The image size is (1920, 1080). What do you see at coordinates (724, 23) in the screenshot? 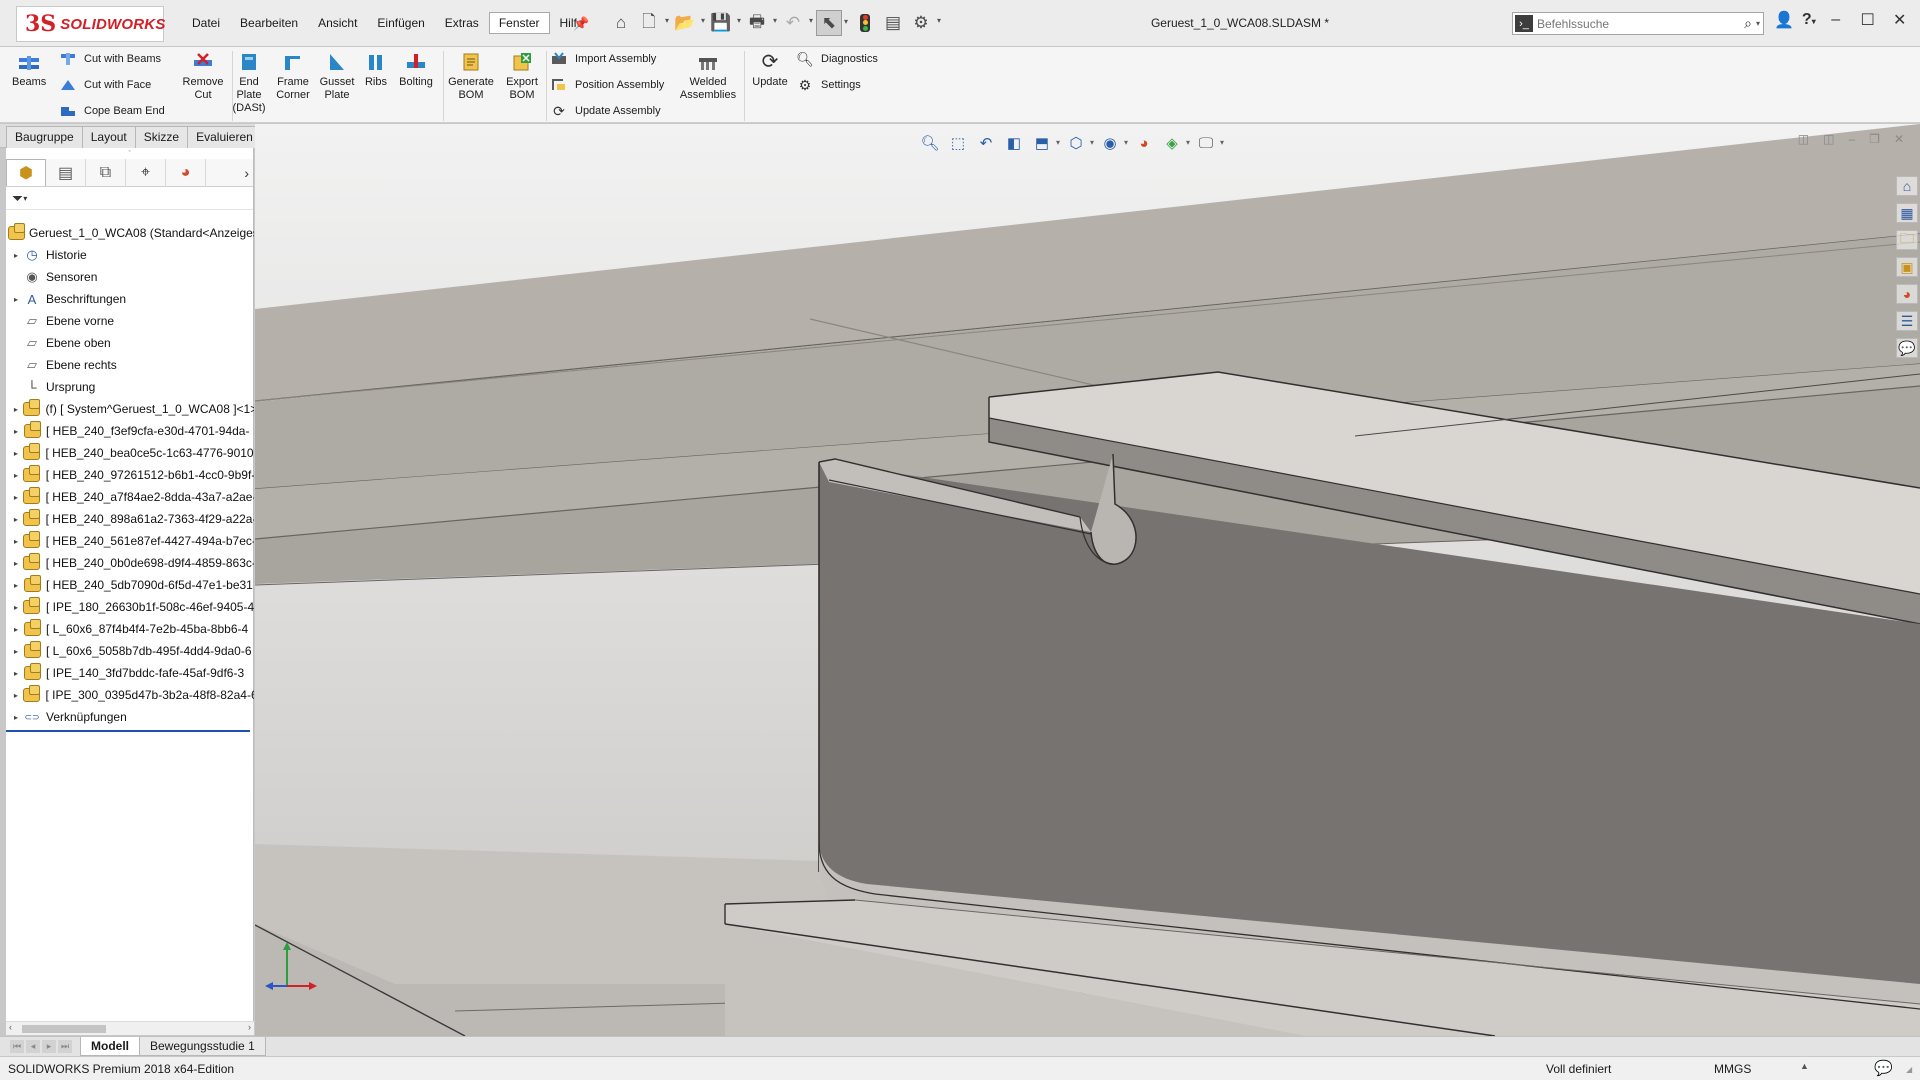
I see `save-icon: 💾` at bounding box center [724, 23].